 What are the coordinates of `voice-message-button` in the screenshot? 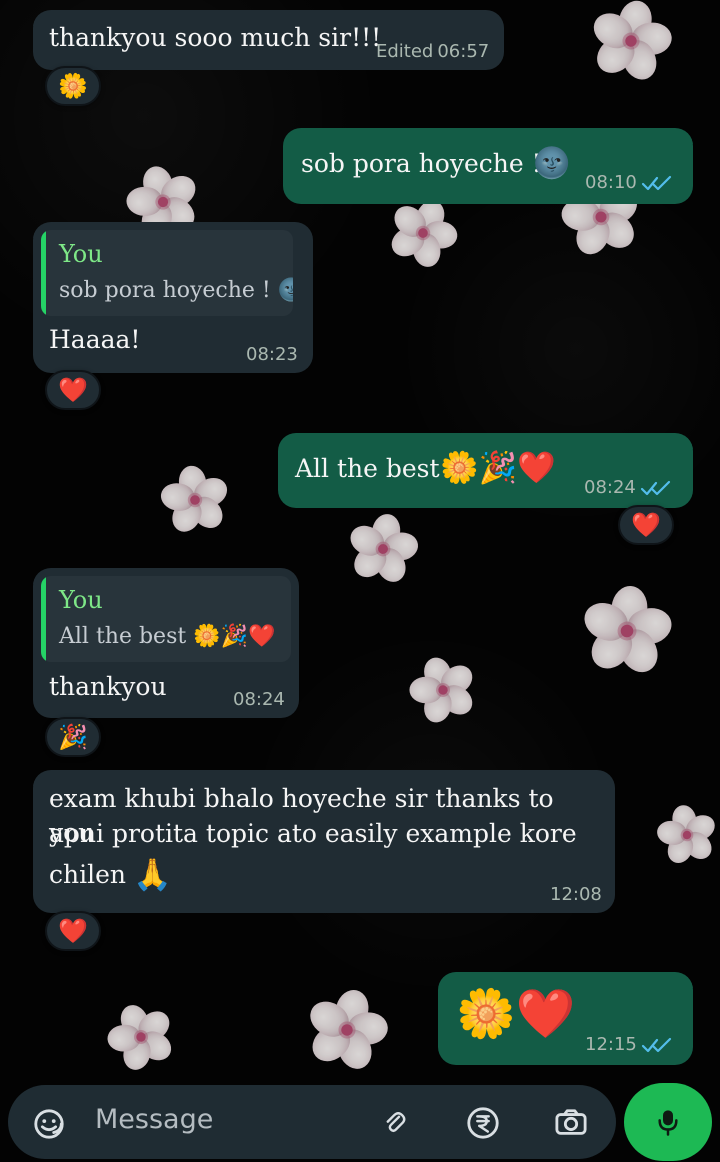 It's located at (668, 1122).